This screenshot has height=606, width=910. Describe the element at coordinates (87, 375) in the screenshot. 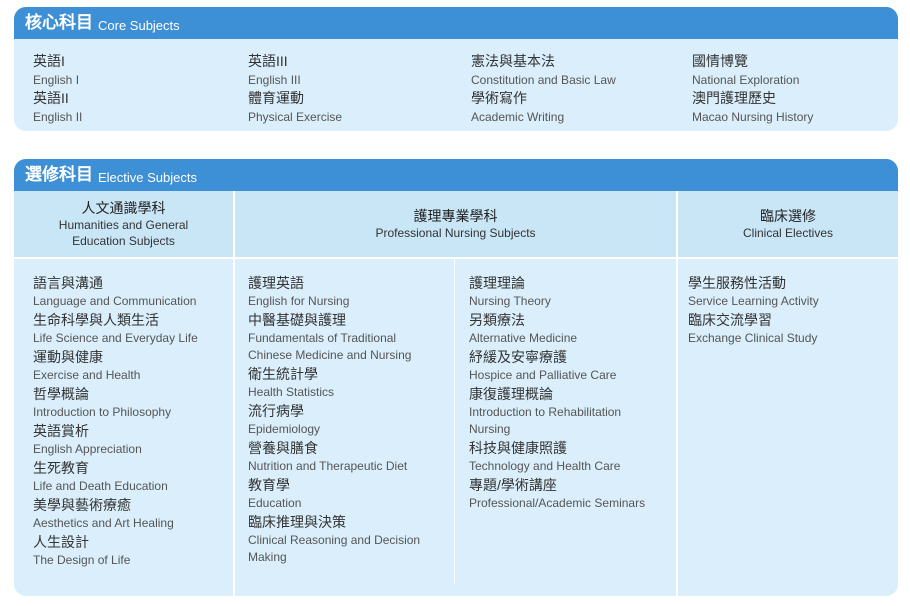

I see `subject-name-en: Exercise and Health` at that location.